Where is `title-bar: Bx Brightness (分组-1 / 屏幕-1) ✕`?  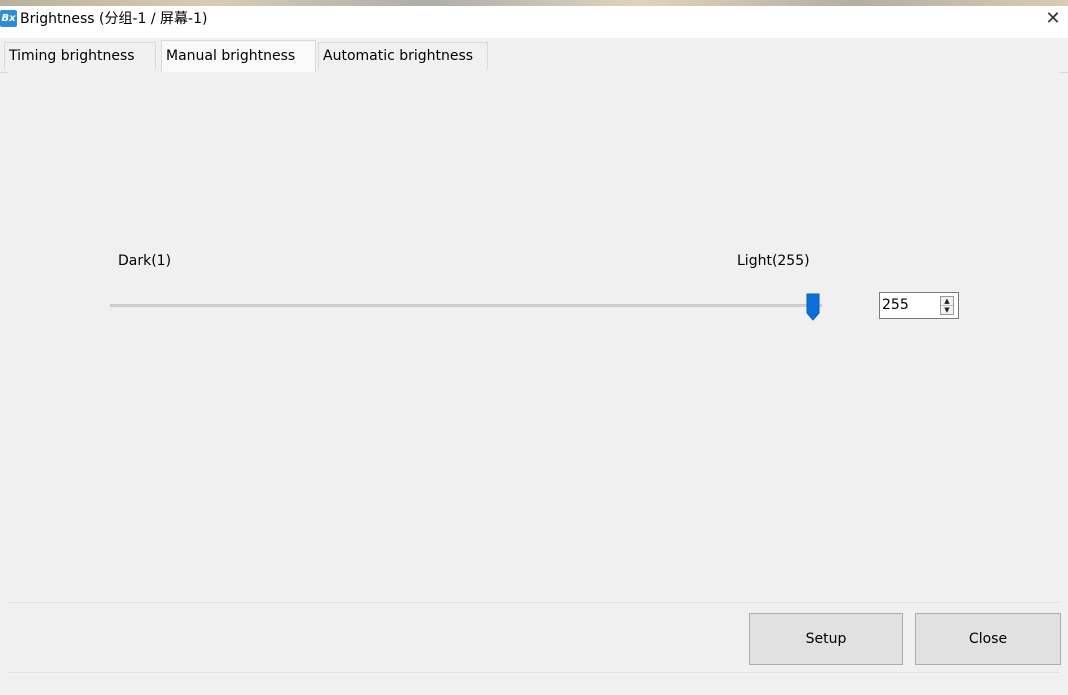
title-bar: Bx Brightness (分组-1 / 屏幕-1) ✕ is located at coordinates (534, 19).